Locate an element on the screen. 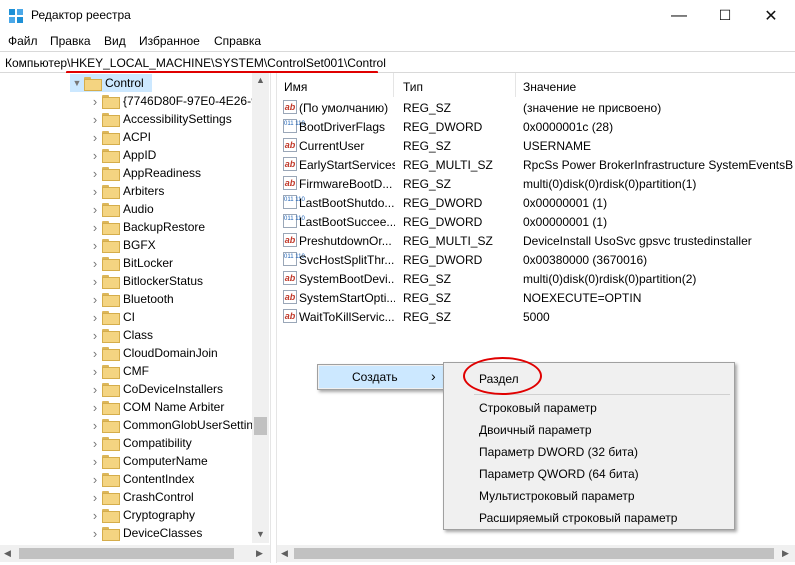 This screenshot has height=565, width=795. tree-item: › AppReadiness is located at coordinates (144, 173).